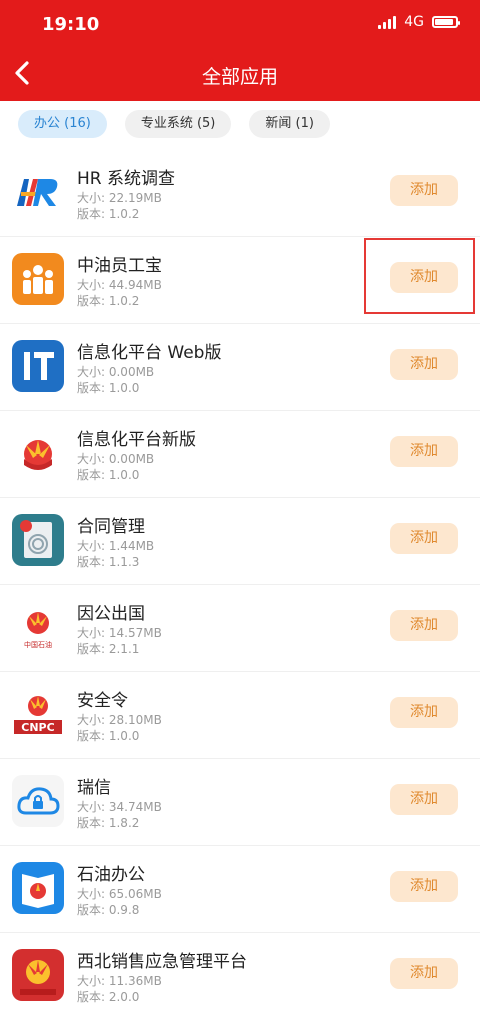 Image resolution: width=480 pixels, height=1019 pixels. I want to click on highlight-box, so click(419, 276).